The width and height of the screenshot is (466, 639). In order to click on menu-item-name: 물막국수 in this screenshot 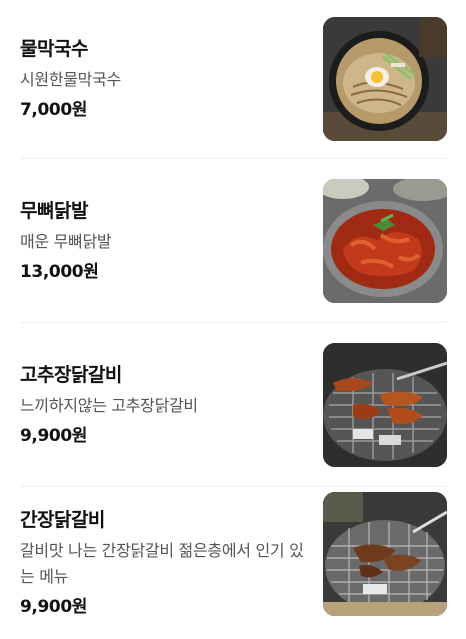, I will do `click(54, 49)`.